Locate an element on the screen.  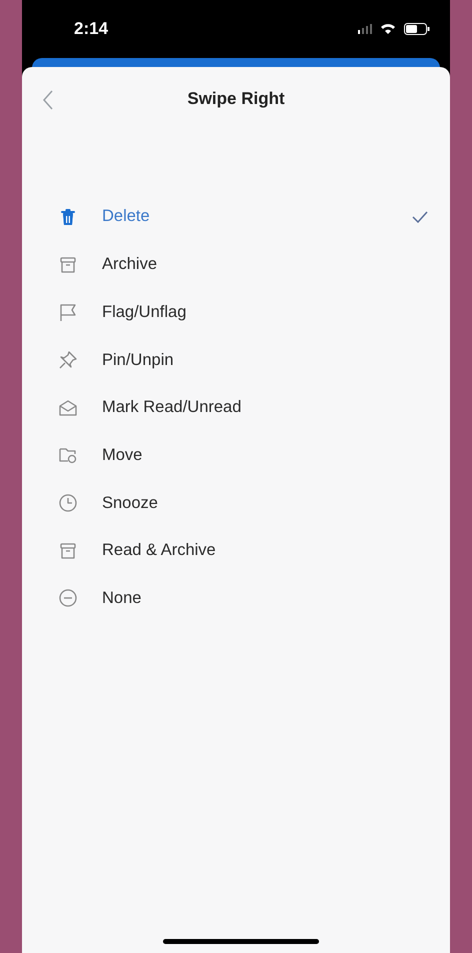
action-option: Archive is located at coordinates (236, 264).